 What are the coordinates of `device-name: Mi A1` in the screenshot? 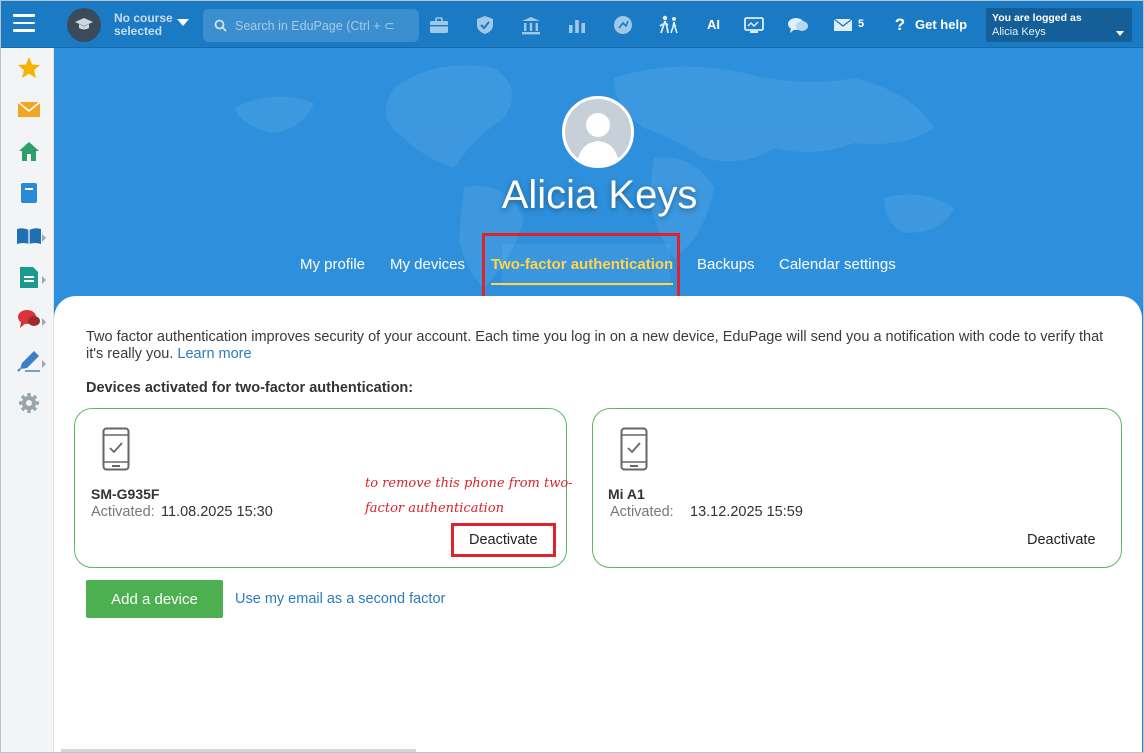 It's located at (626, 494).